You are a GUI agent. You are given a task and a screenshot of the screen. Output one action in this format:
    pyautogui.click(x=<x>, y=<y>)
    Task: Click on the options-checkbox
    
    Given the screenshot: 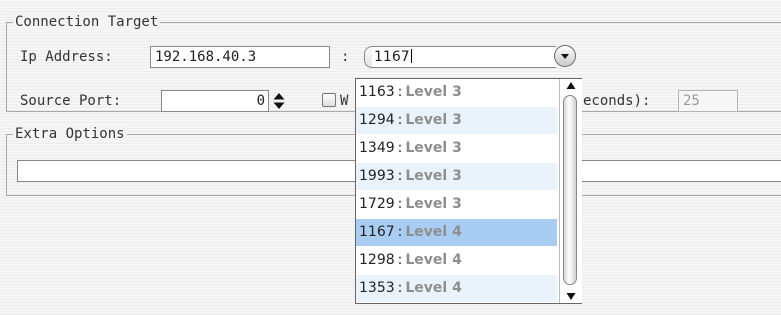 What is the action you would take?
    pyautogui.click(x=329, y=100)
    